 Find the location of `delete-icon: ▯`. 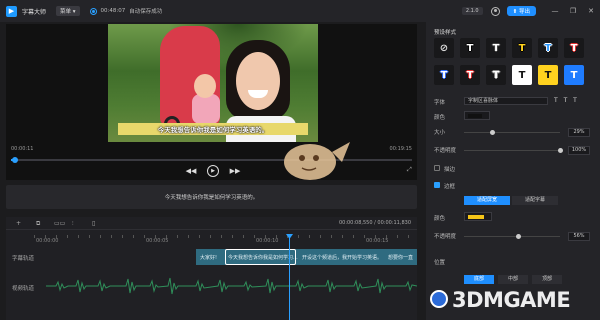

delete-icon: ▯ is located at coordinates (93, 223).